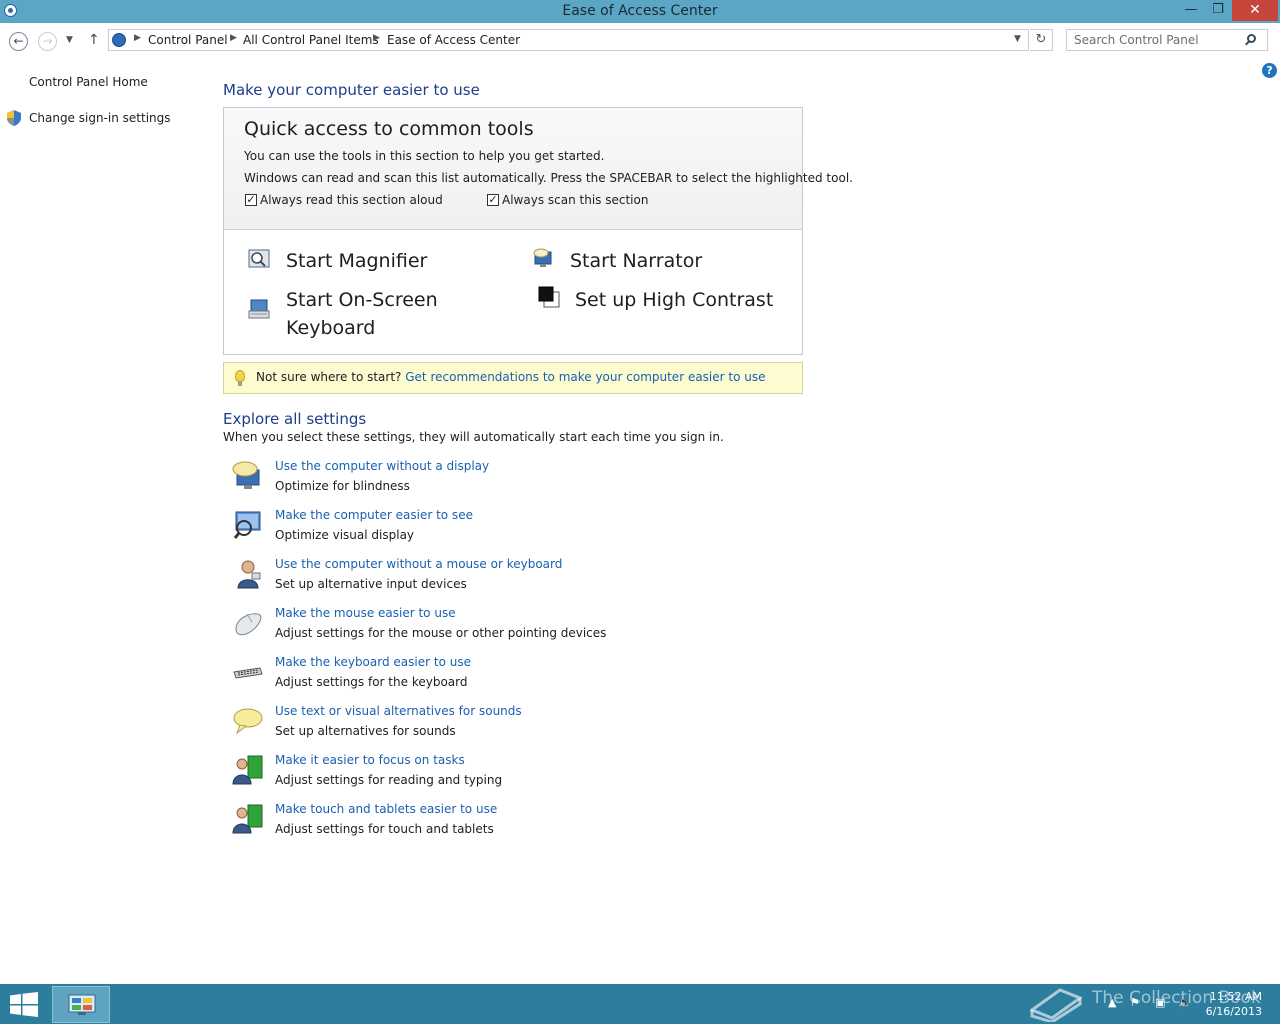  What do you see at coordinates (1235, 996) in the screenshot?
I see `clock-time: 11:52 AM` at bounding box center [1235, 996].